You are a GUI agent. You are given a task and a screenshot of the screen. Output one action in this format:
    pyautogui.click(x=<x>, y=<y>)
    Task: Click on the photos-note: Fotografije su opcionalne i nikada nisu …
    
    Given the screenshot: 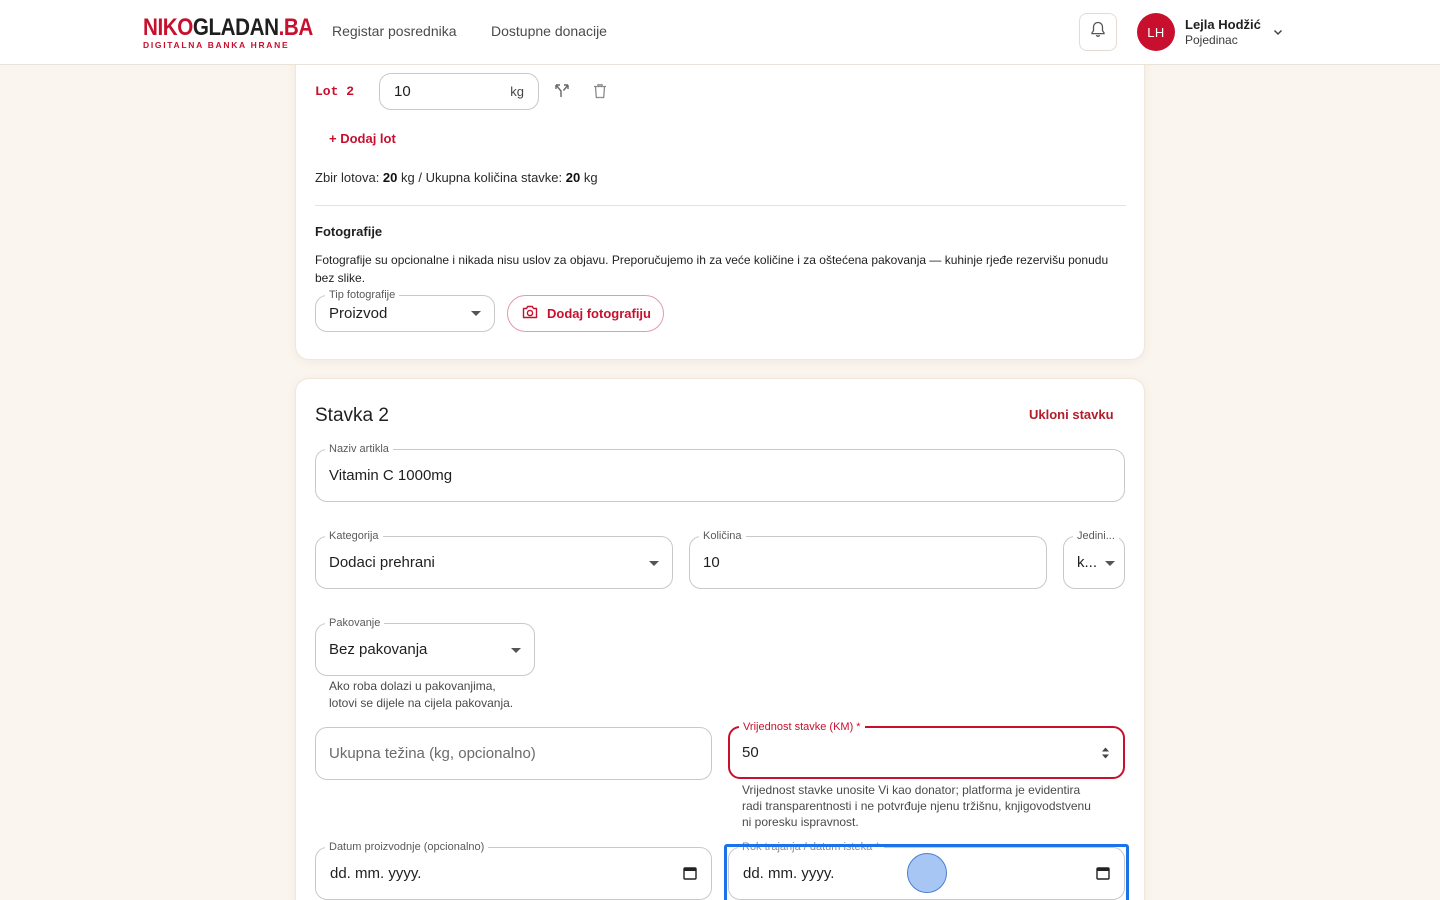 What is the action you would take?
    pyautogui.click(x=712, y=269)
    